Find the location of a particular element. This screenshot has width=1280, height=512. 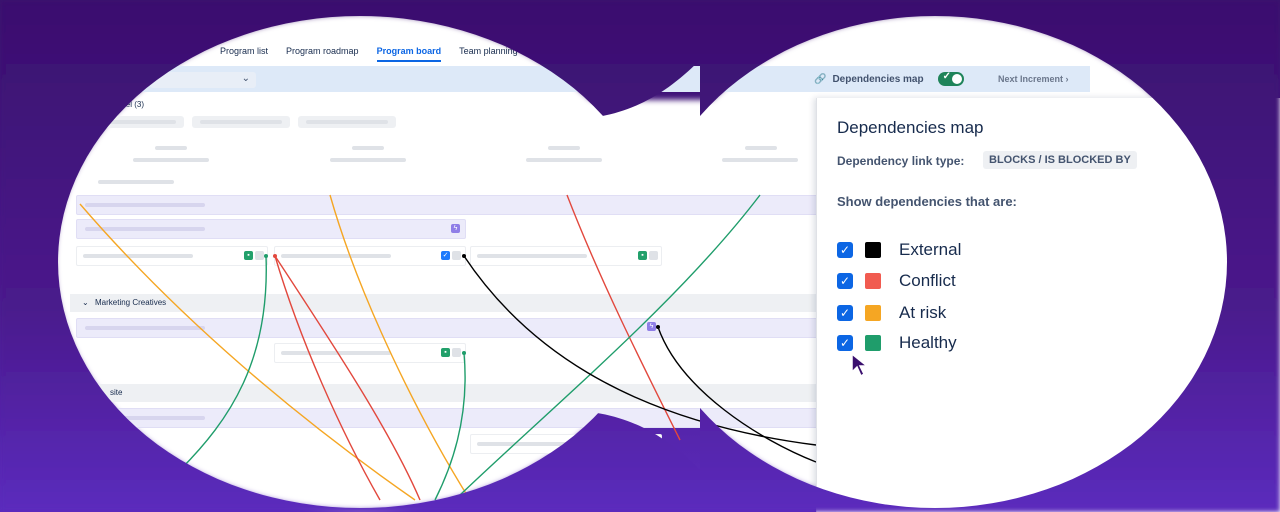

conflict-checkbox: ✓ is located at coordinates (845, 281).